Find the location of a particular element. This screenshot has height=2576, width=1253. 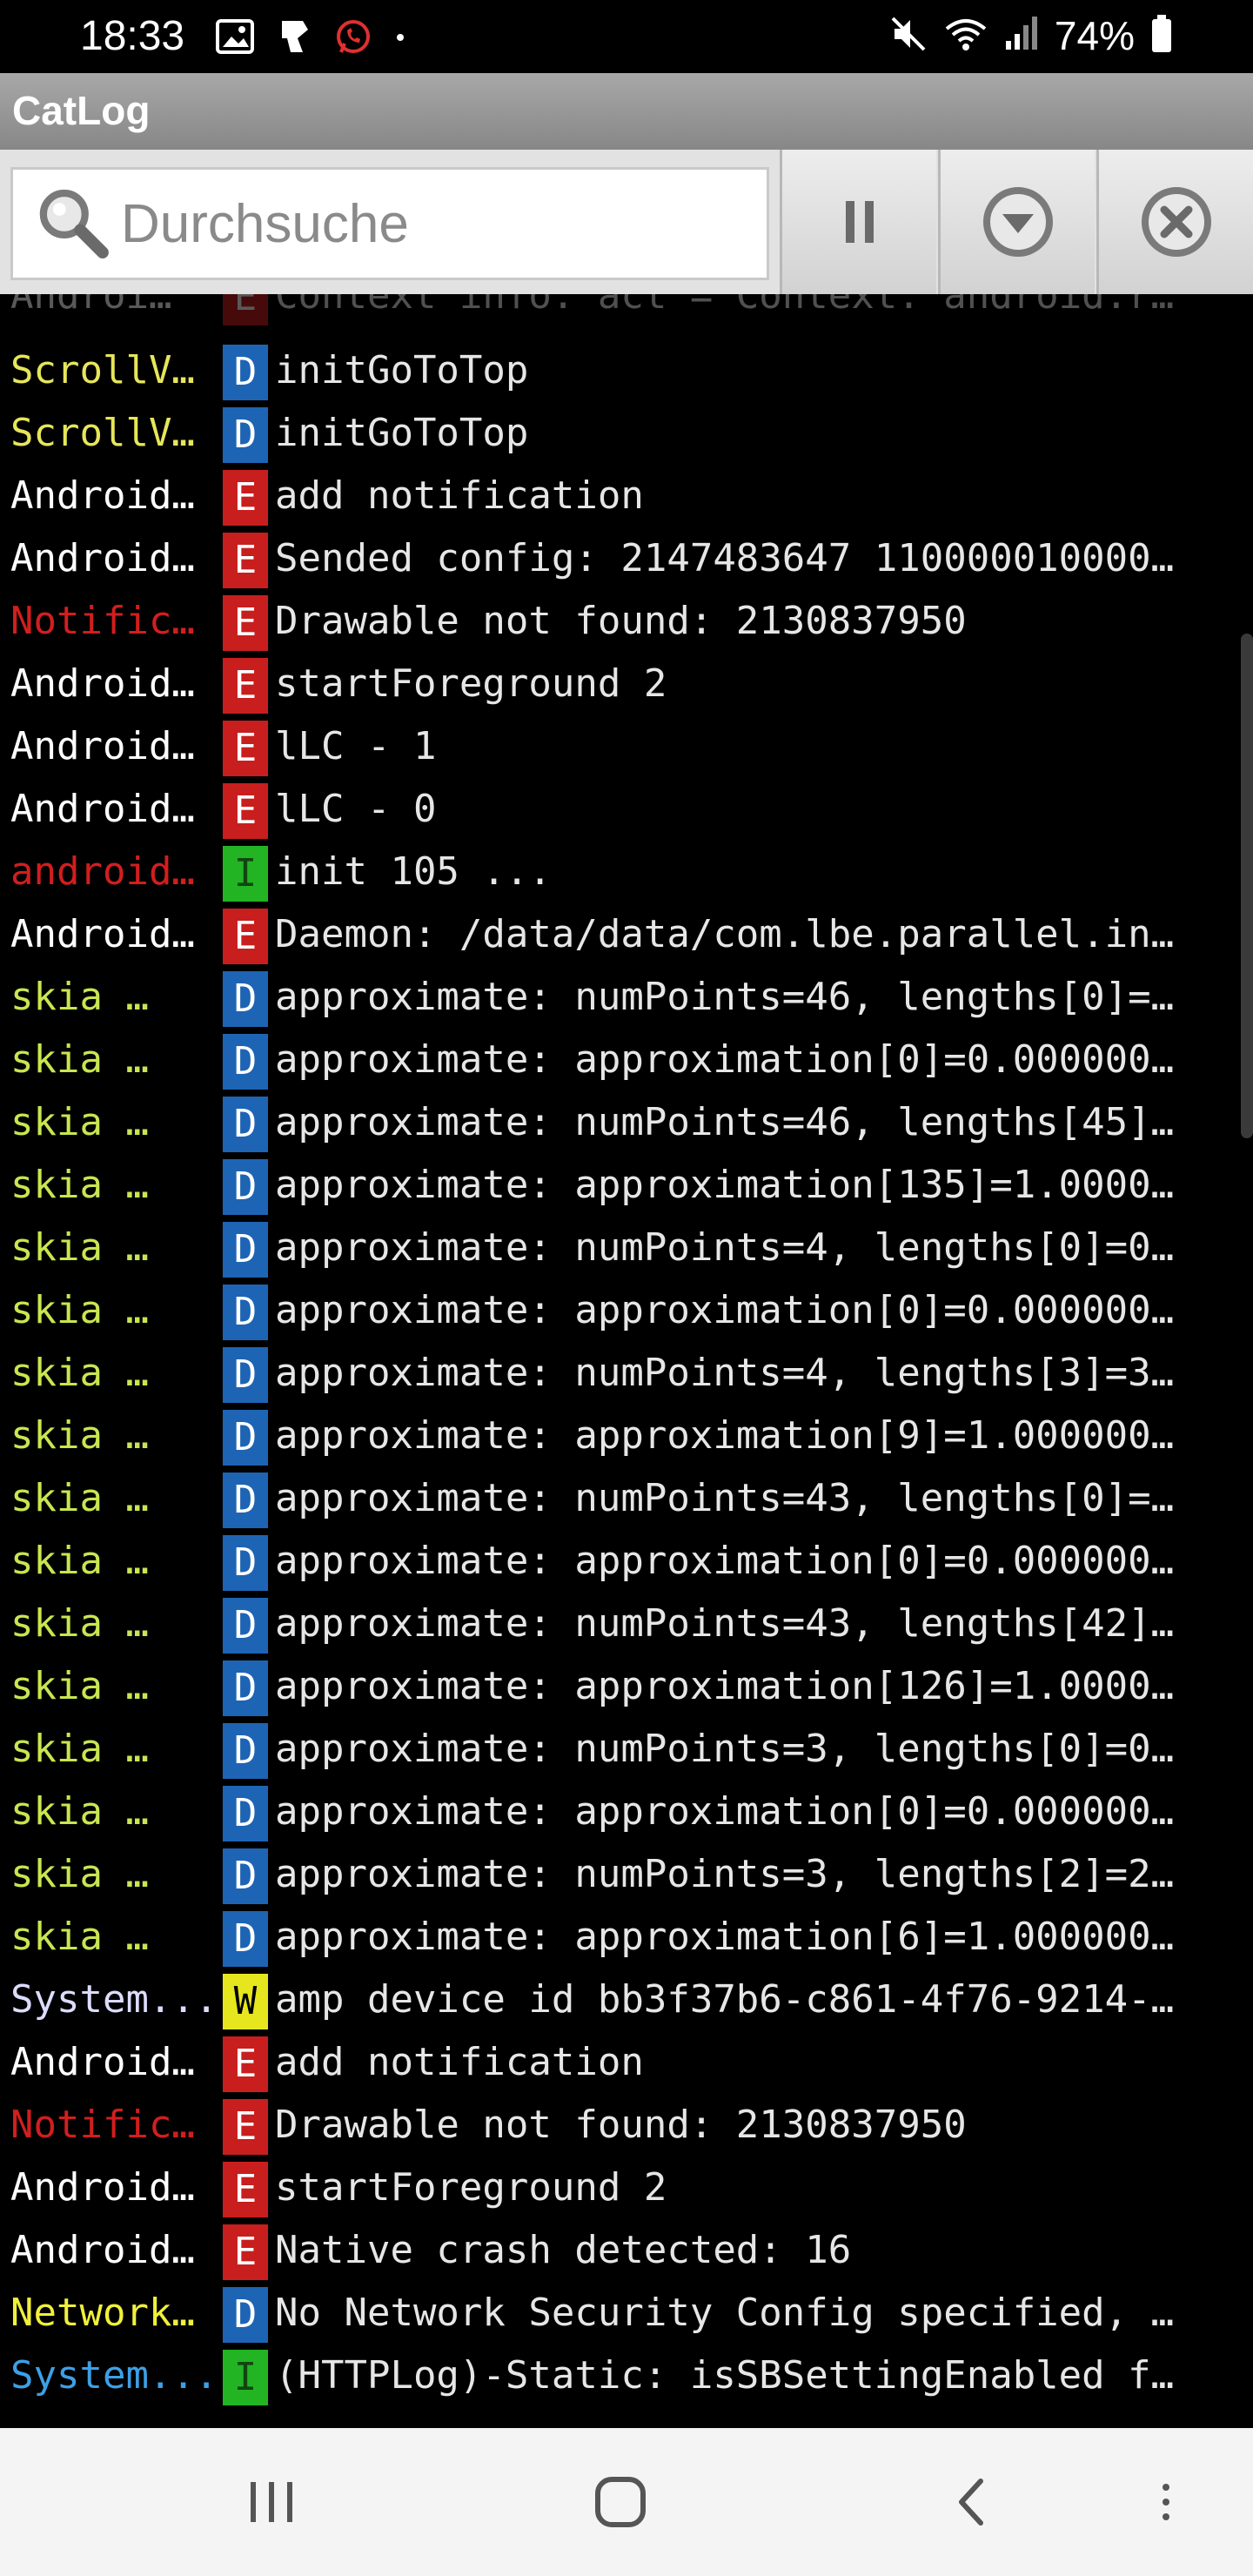

close-icon is located at coordinates (1176, 222).